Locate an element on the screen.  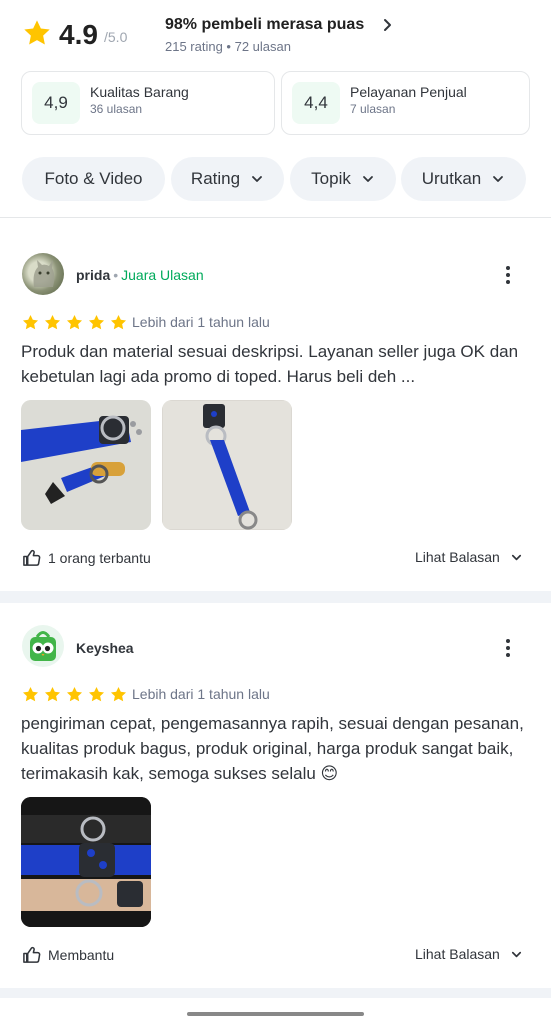
rating-count: 215 rating • 72 ulasan is located at coordinates (228, 46).